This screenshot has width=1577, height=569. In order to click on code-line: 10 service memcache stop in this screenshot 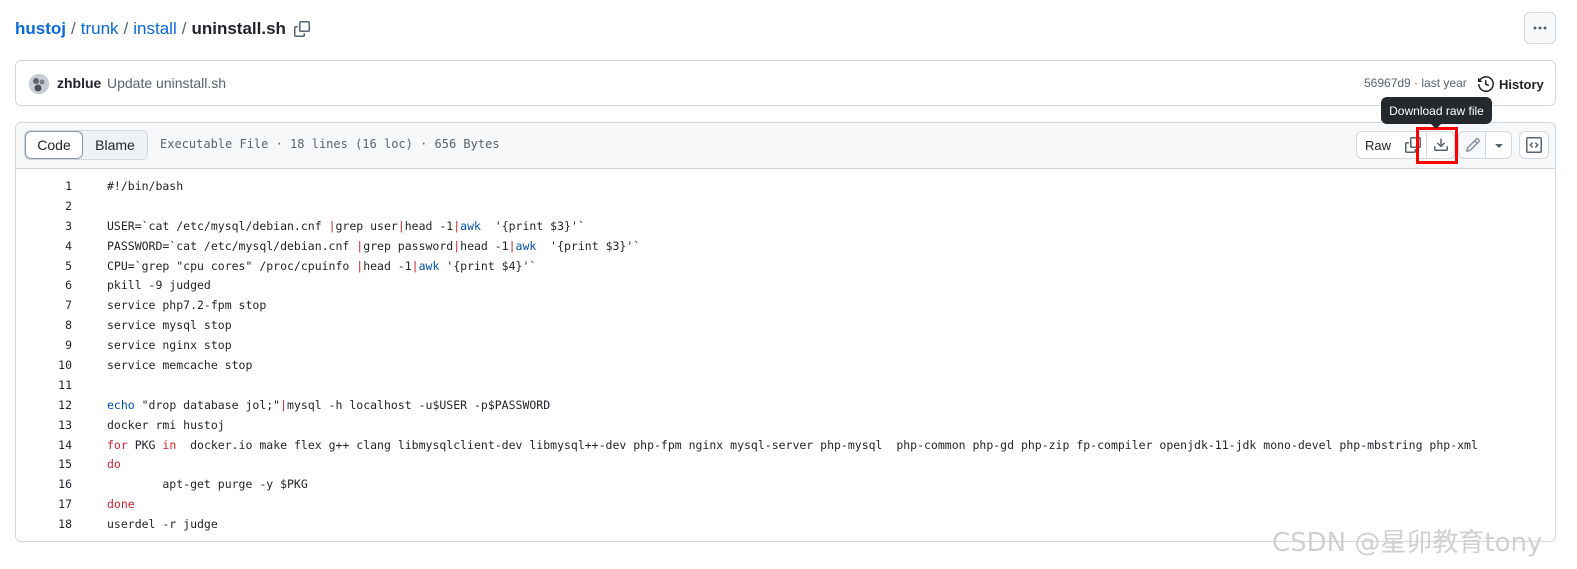, I will do `click(785, 365)`.